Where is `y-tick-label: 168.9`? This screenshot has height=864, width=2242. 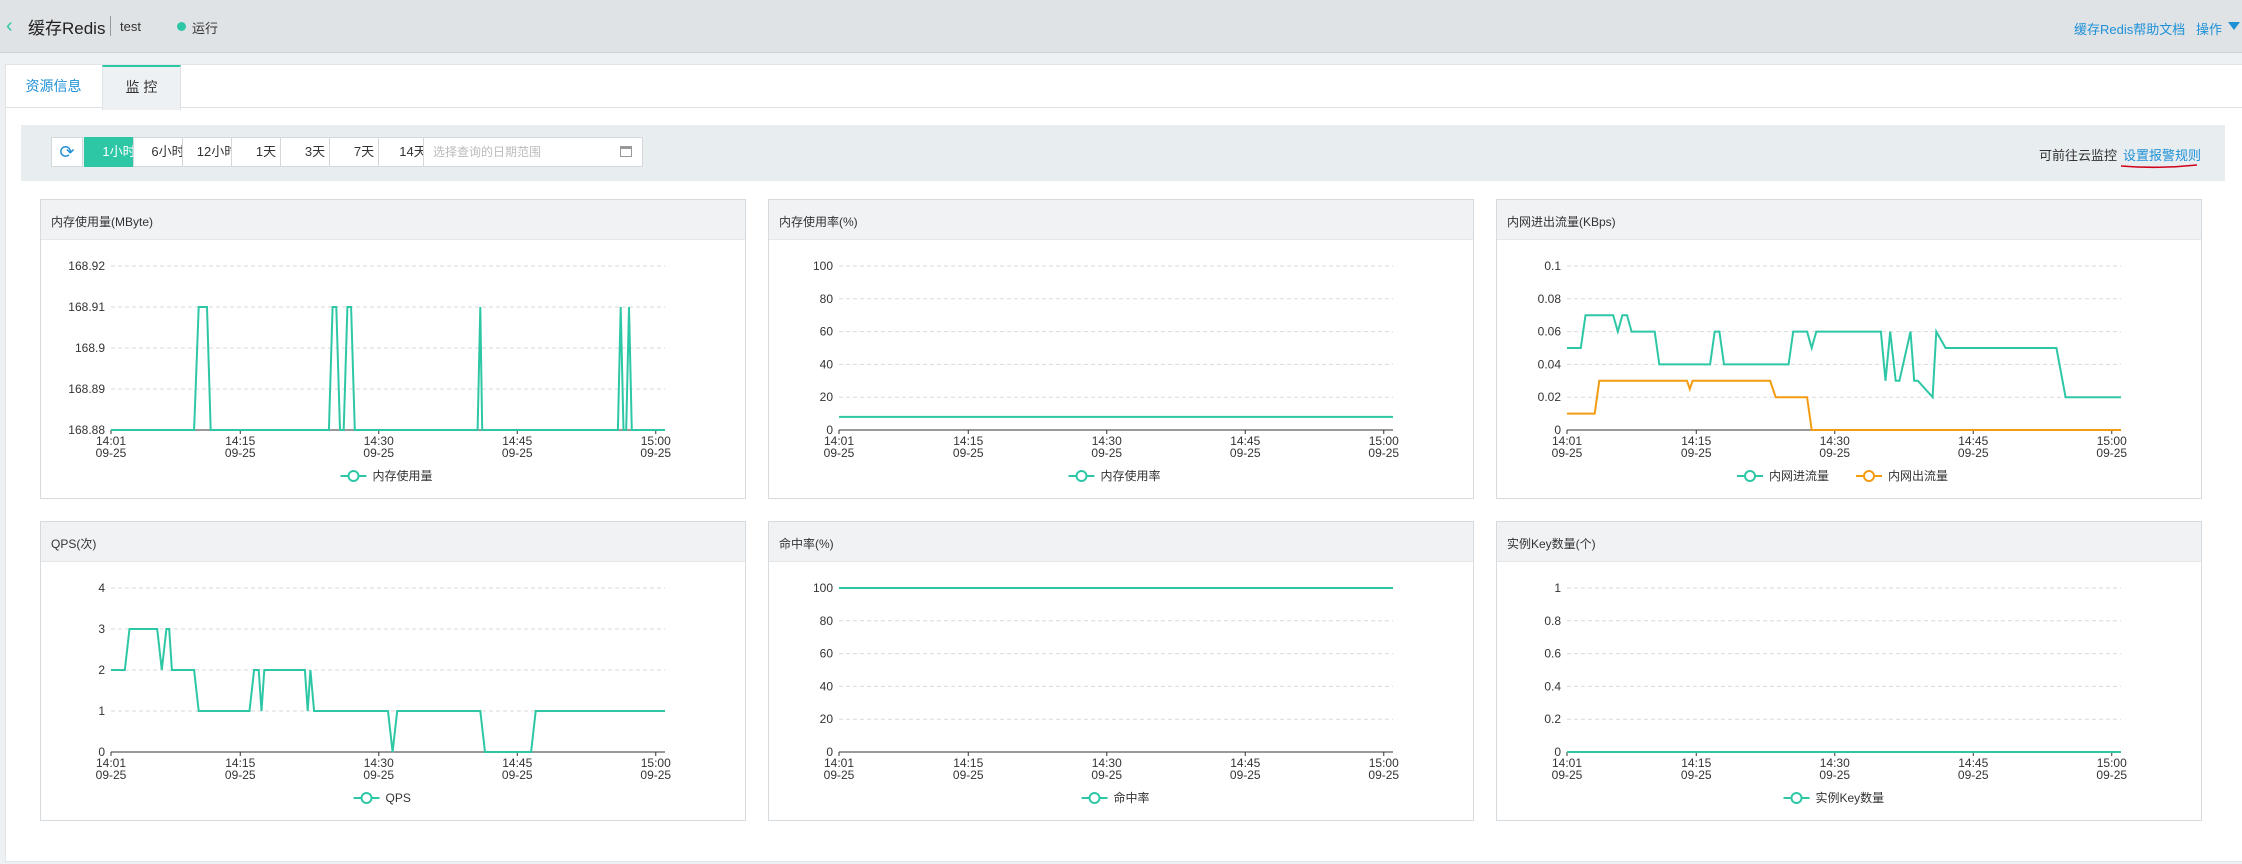
y-tick-label: 168.9 is located at coordinates (90, 348).